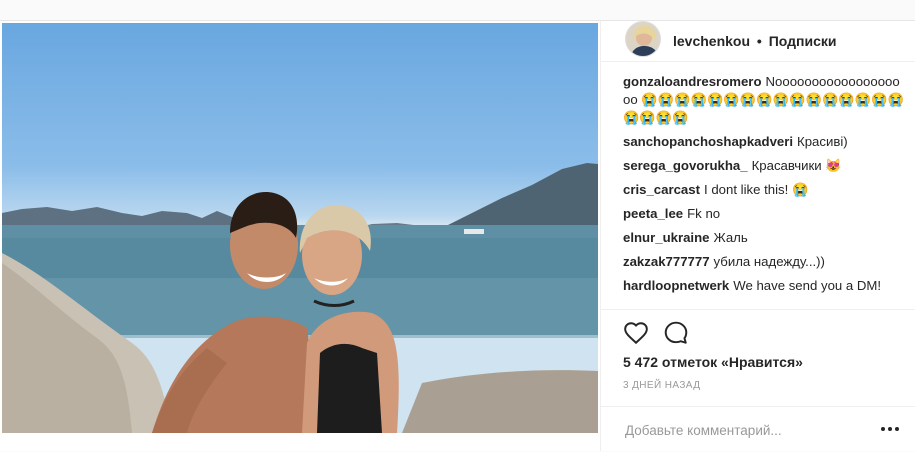  What do you see at coordinates (704, 213) in the screenshot?
I see `comment-text: Fk no` at bounding box center [704, 213].